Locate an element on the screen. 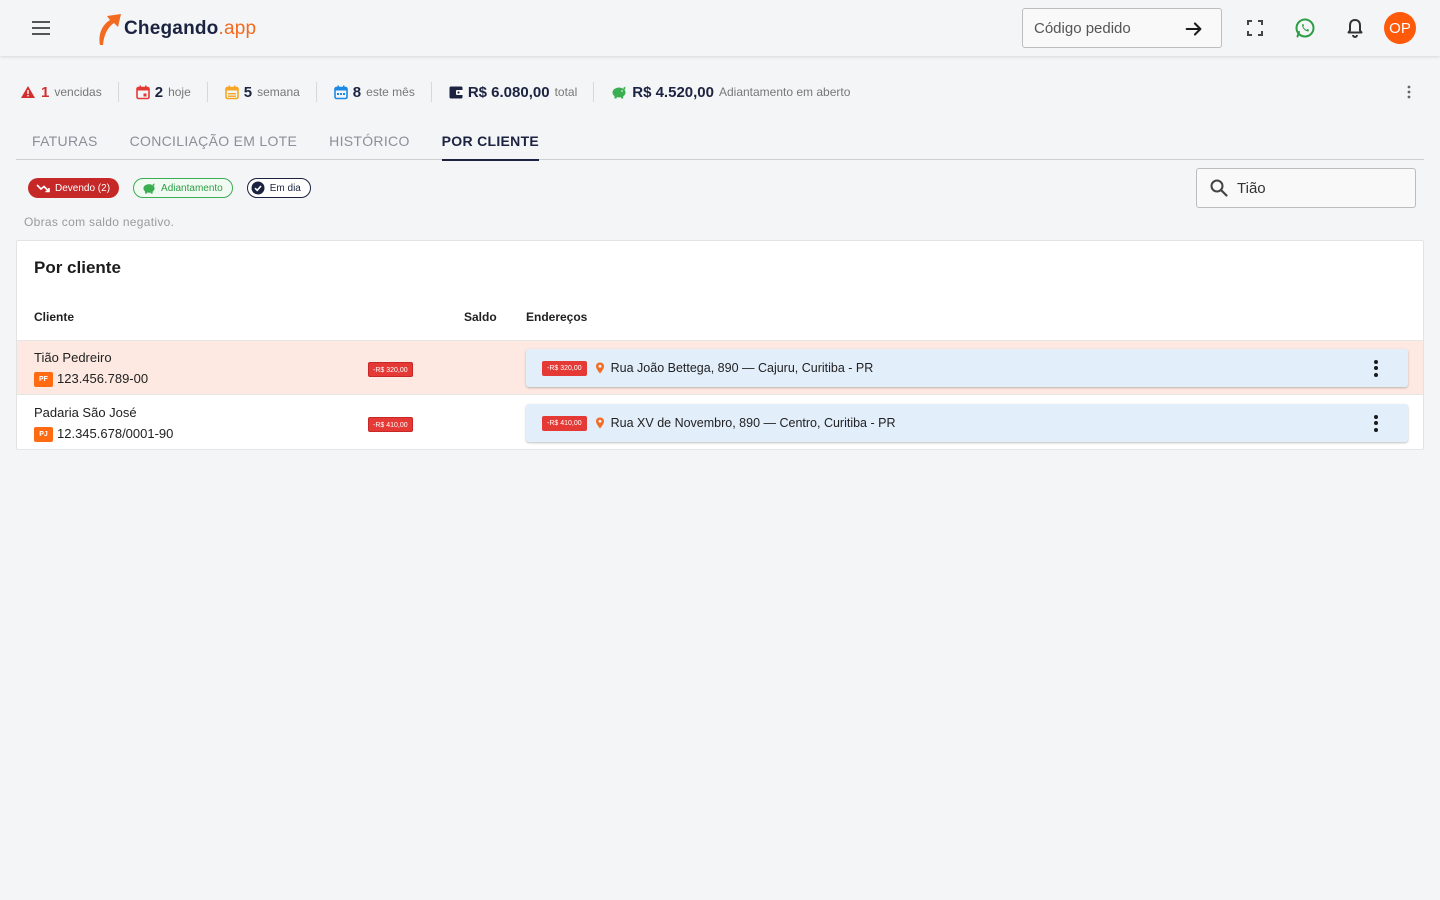 The image size is (1440, 900). calendar-month-icon is located at coordinates (340, 92).